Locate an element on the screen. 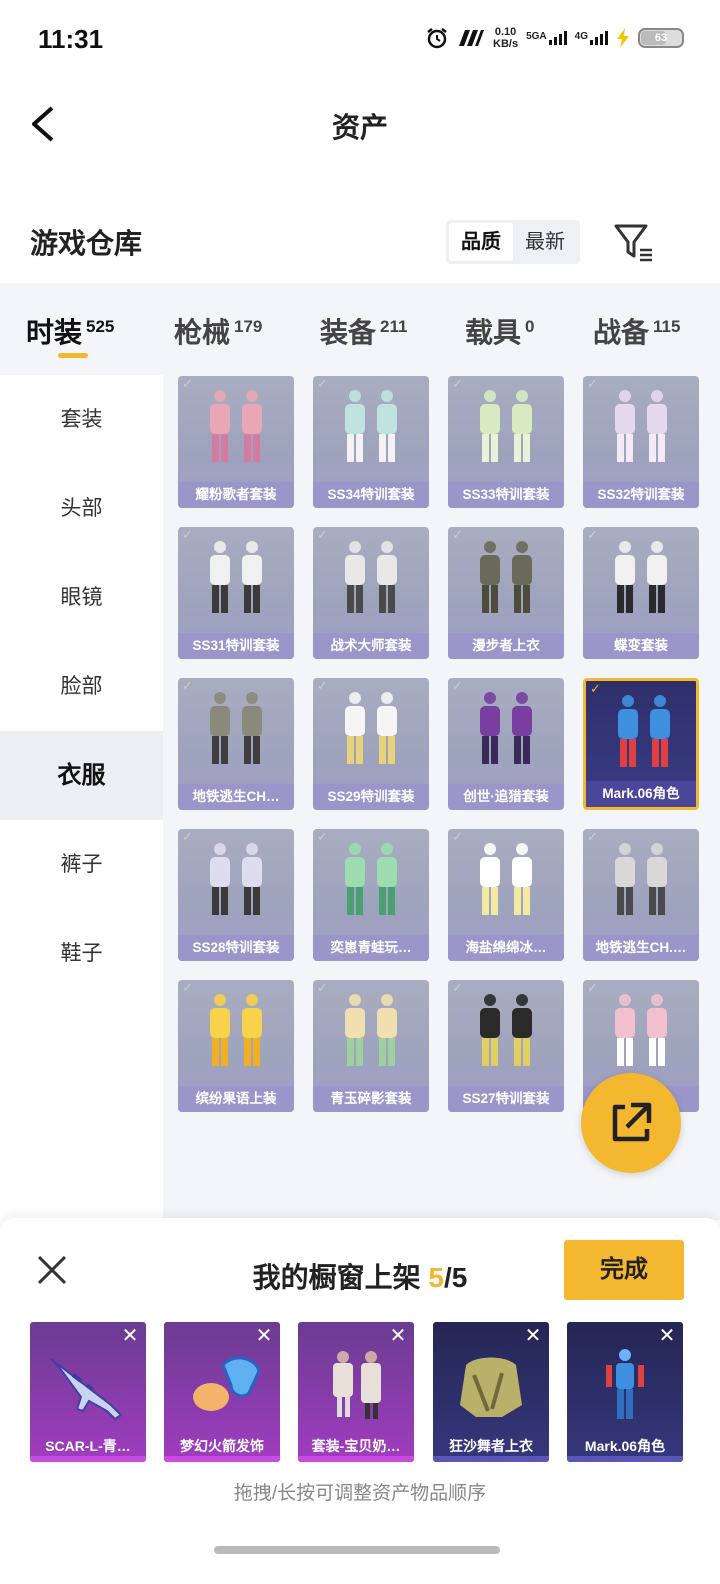 The height and width of the screenshot is (1584, 720). done-button: 完成 is located at coordinates (624, 1270).